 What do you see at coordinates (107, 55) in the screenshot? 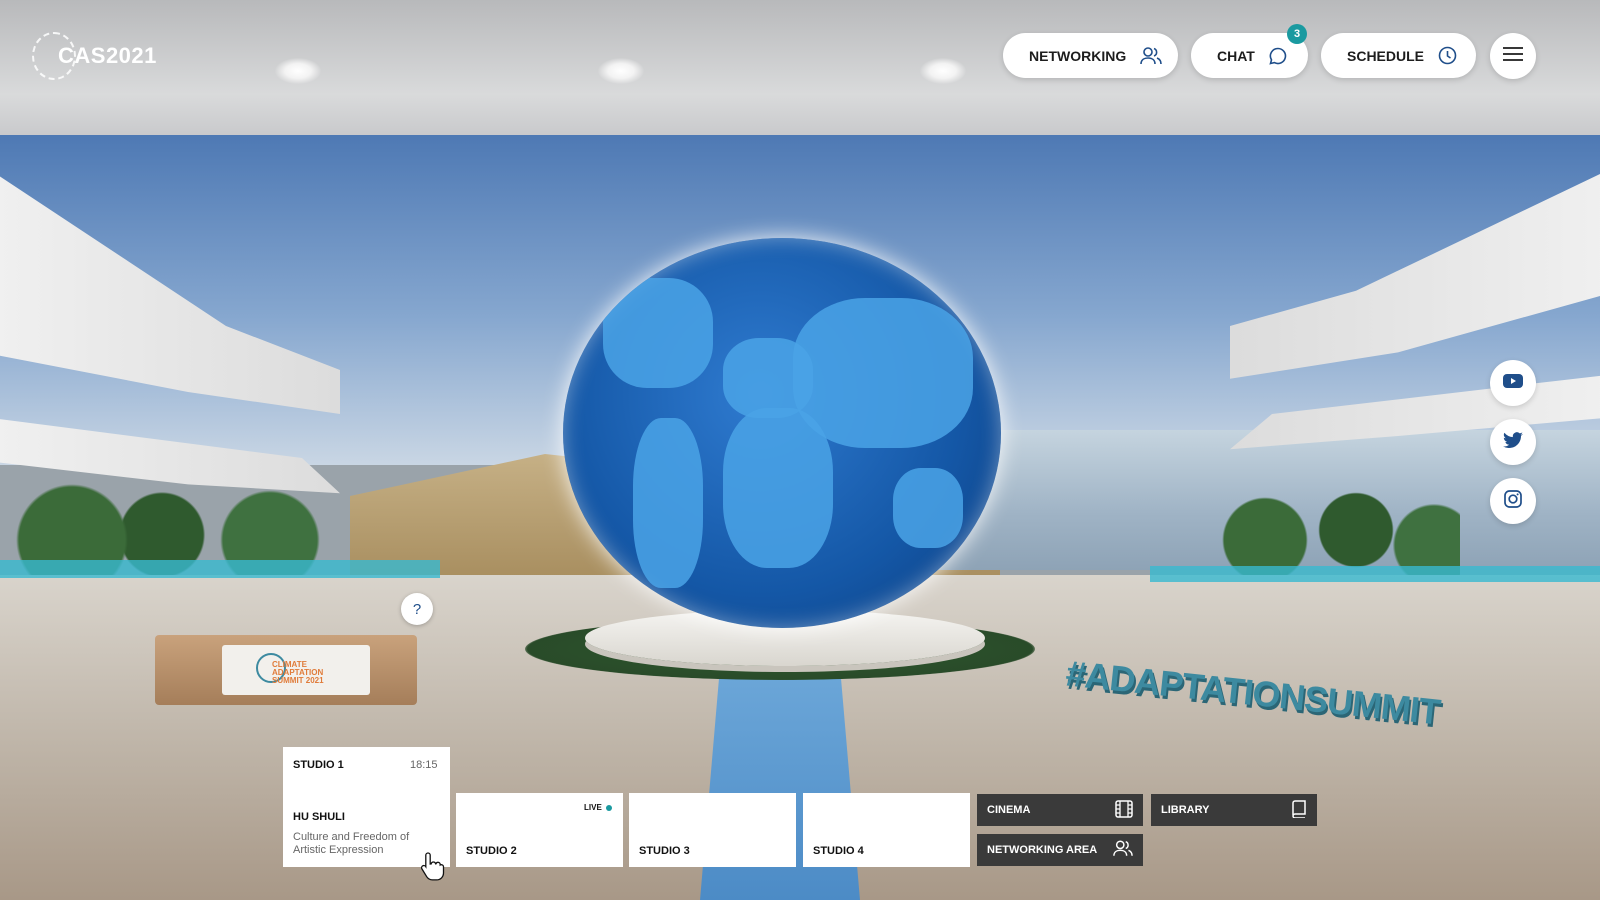
I see `logo-text: CAS2021` at bounding box center [107, 55].